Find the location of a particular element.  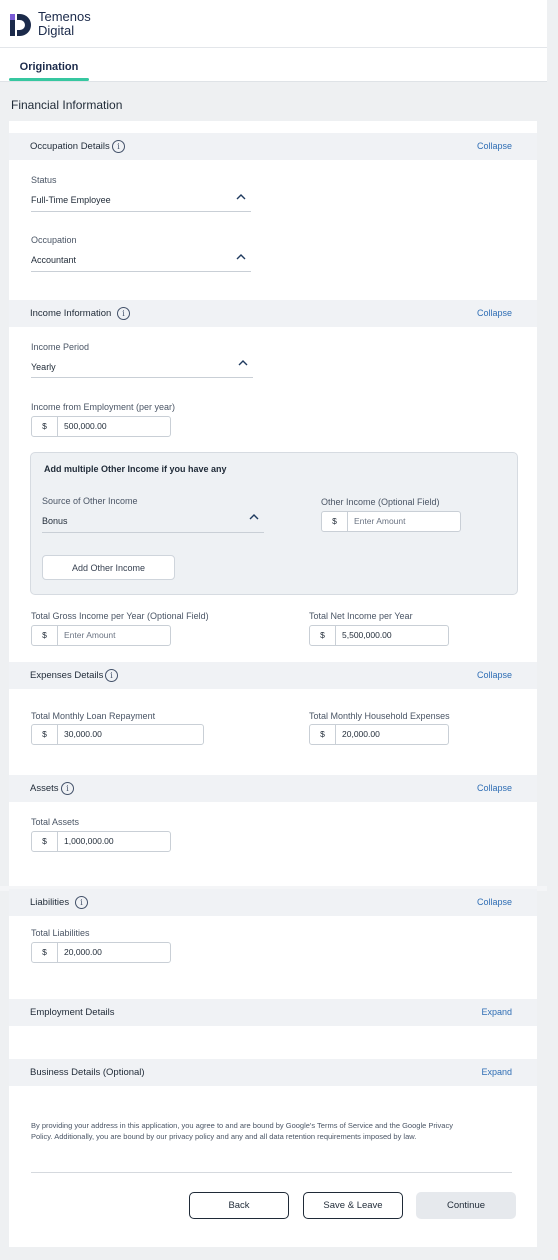

source-other-income-select: Bonus is located at coordinates (55, 521).